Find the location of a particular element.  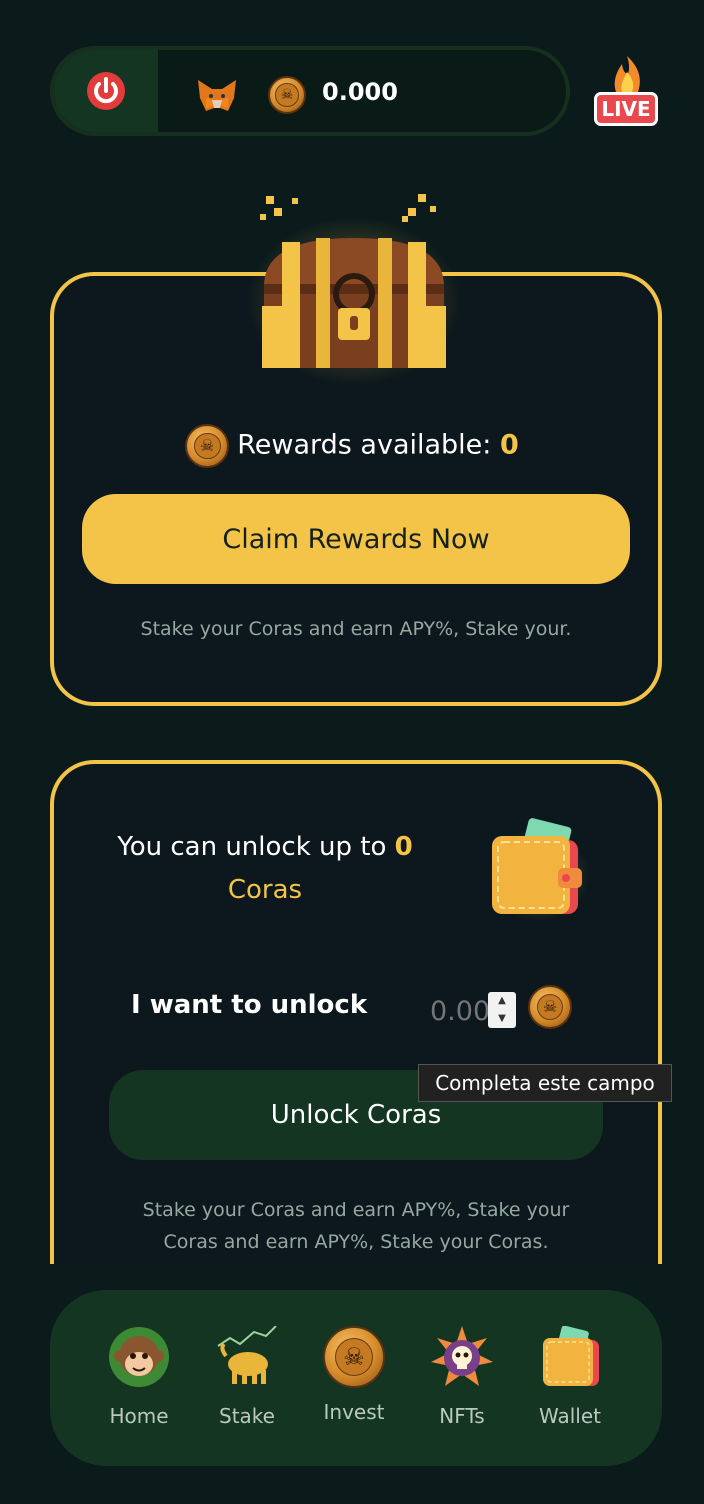

unlock-input-label: I want to unlock is located at coordinates (249, 1005).